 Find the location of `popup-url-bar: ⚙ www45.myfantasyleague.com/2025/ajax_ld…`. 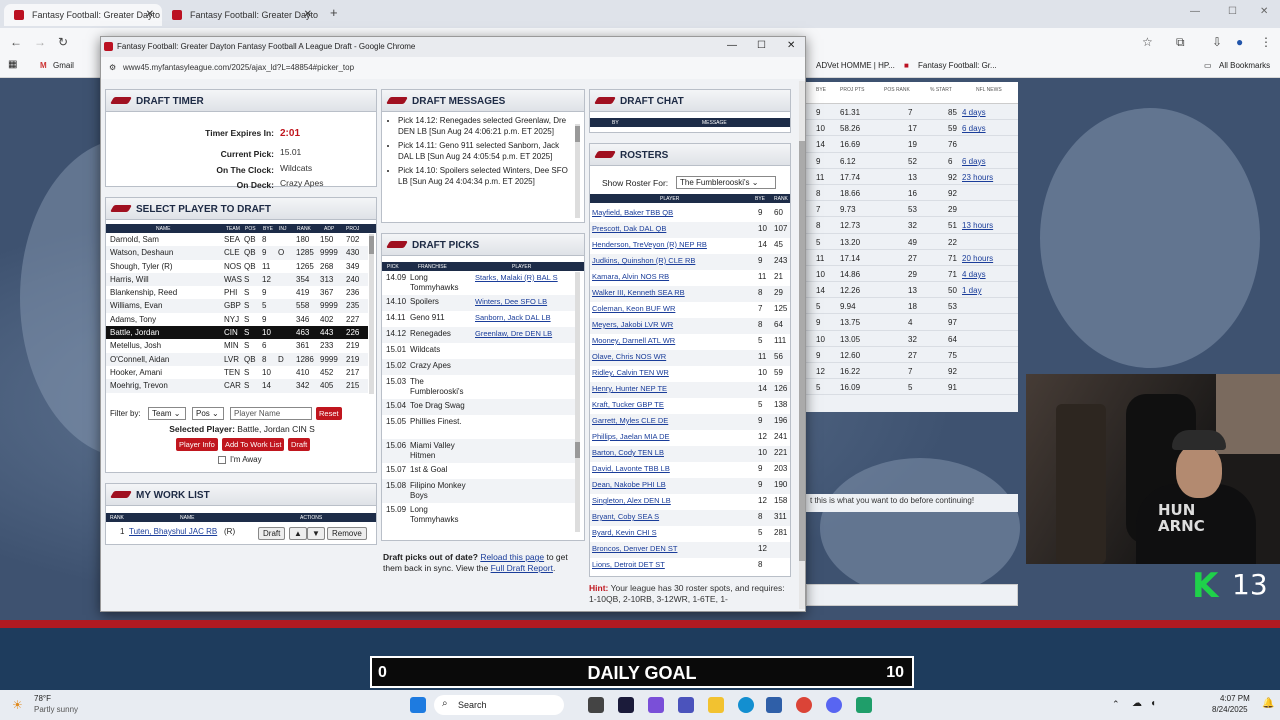

popup-url-bar: ⚙ www45.myfantasyleague.com/2025/ajax_ld… is located at coordinates (453, 68).